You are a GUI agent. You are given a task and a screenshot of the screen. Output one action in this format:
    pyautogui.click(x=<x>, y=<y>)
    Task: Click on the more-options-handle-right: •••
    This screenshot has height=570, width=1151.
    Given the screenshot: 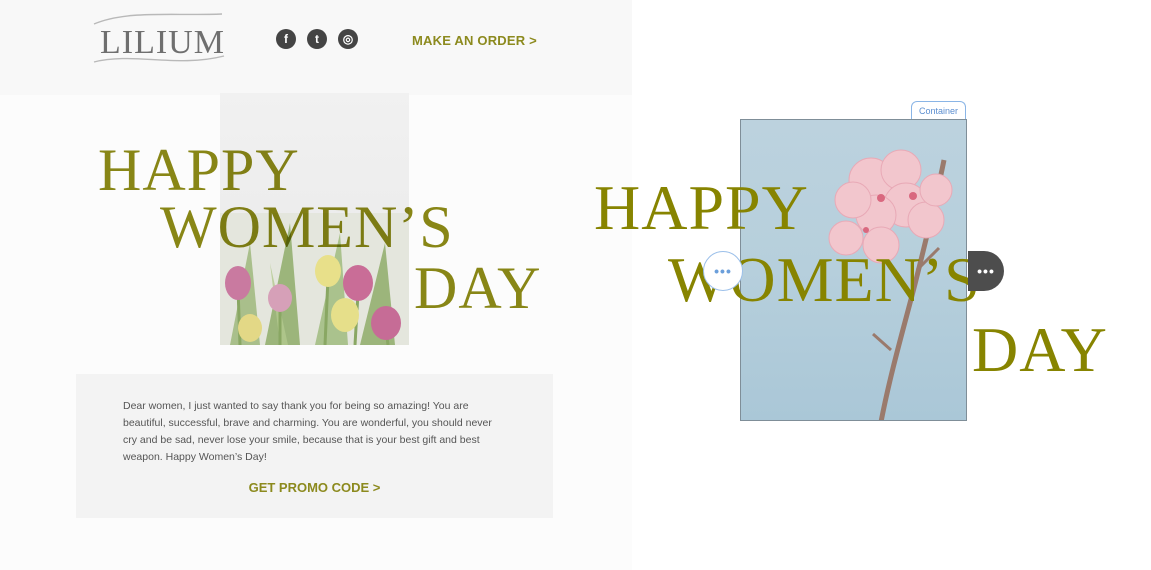 What is the action you would take?
    pyautogui.click(x=986, y=271)
    